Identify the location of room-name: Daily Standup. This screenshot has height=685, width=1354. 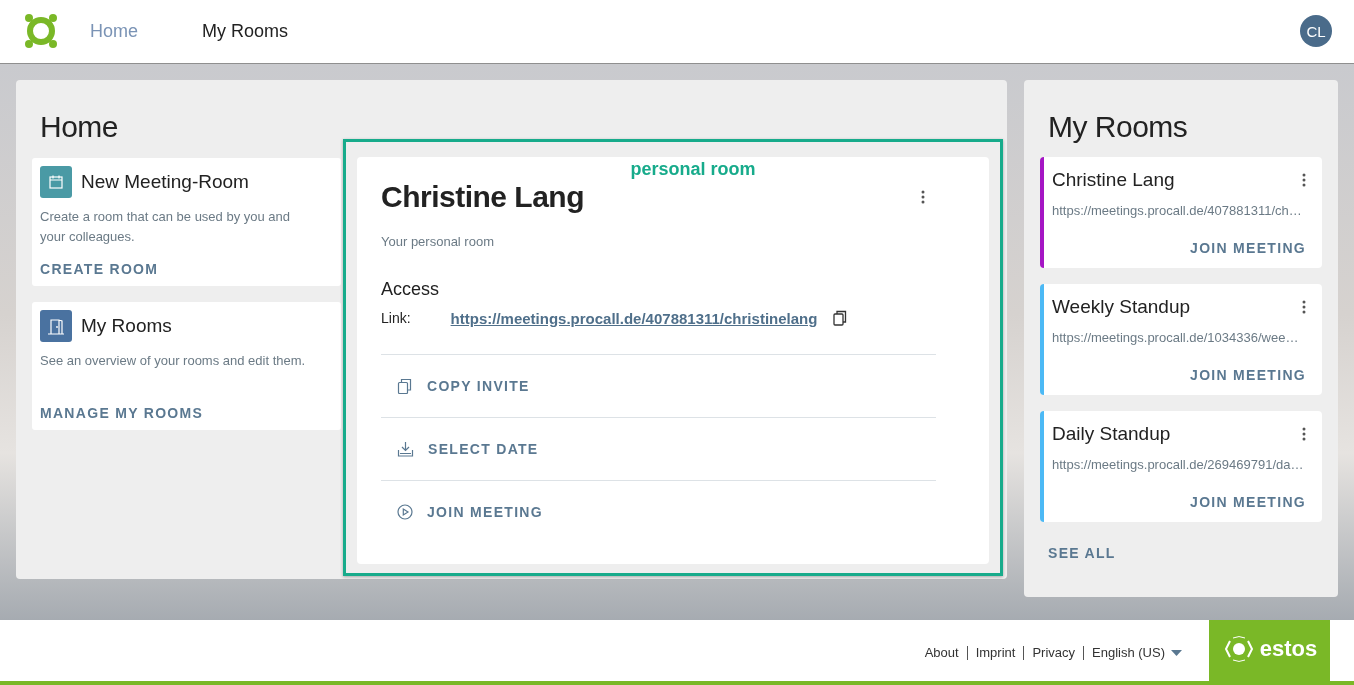
(1111, 433).